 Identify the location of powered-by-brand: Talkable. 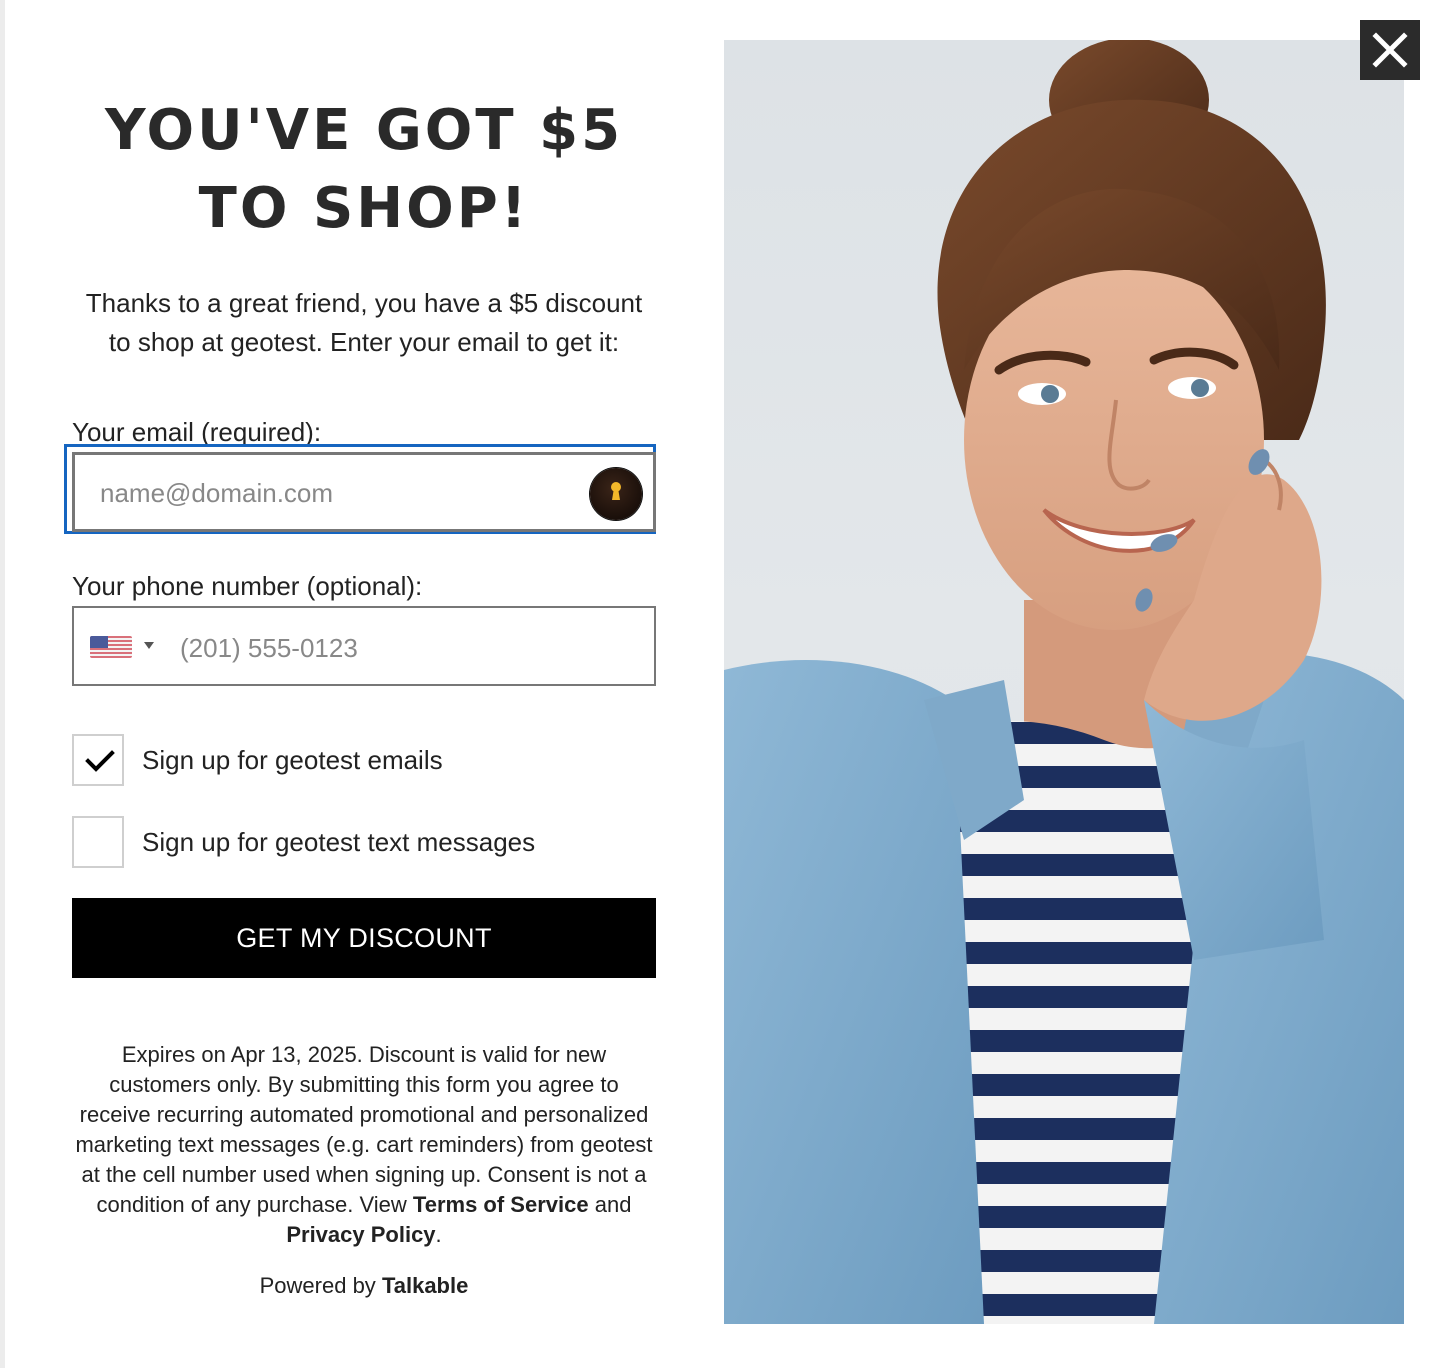
(425, 1285).